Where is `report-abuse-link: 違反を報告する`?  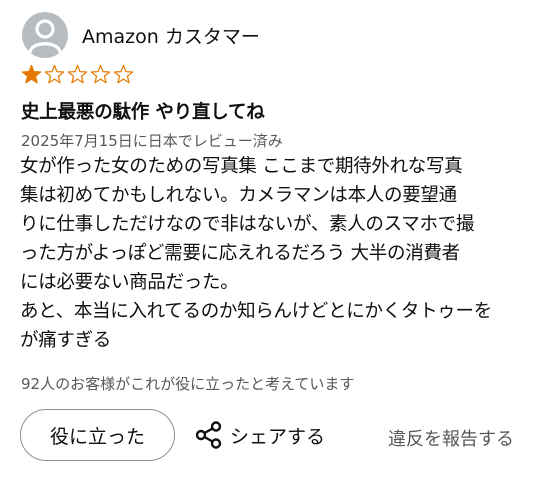
report-abuse-link: 違反を報告する is located at coordinates (451, 438).